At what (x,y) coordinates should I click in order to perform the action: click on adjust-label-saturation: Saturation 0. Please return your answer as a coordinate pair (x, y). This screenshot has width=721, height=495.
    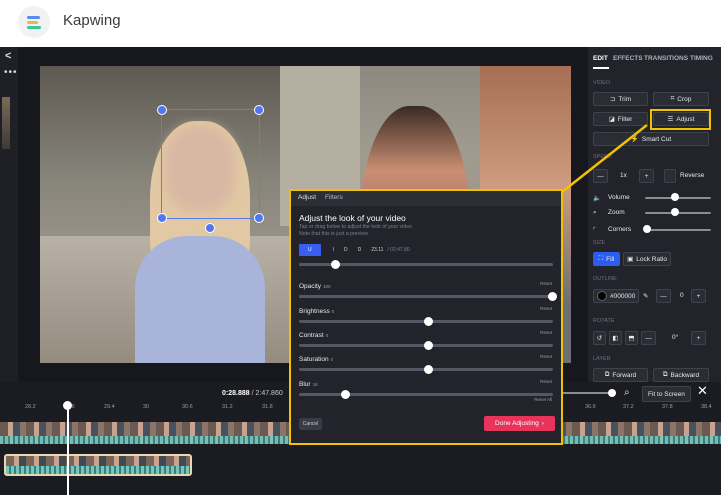
    Looking at the image, I should click on (316, 359).